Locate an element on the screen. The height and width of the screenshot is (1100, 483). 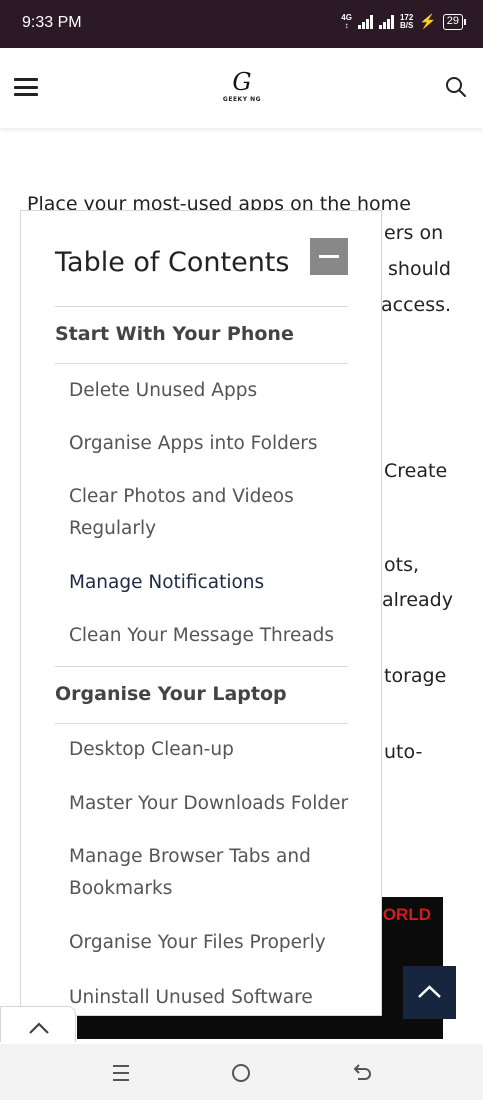
system-nav-bar is located at coordinates (241, 1072).